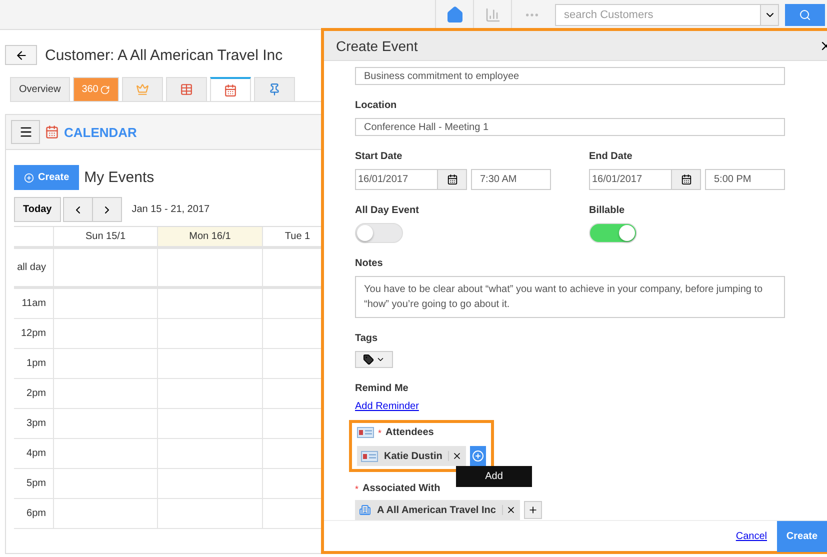  Describe the element at coordinates (143, 89) in the screenshot. I see `crown-icon` at that location.